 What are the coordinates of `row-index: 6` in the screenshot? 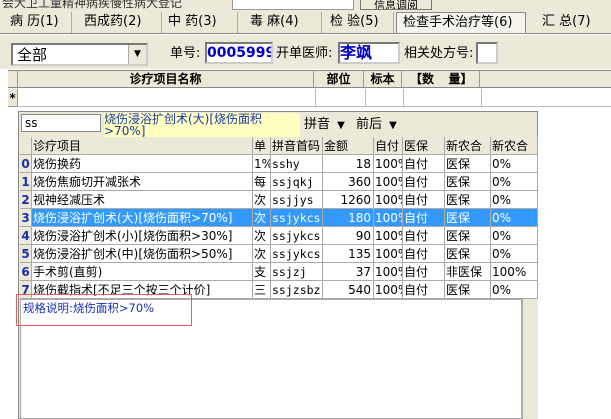 It's located at (26, 272).